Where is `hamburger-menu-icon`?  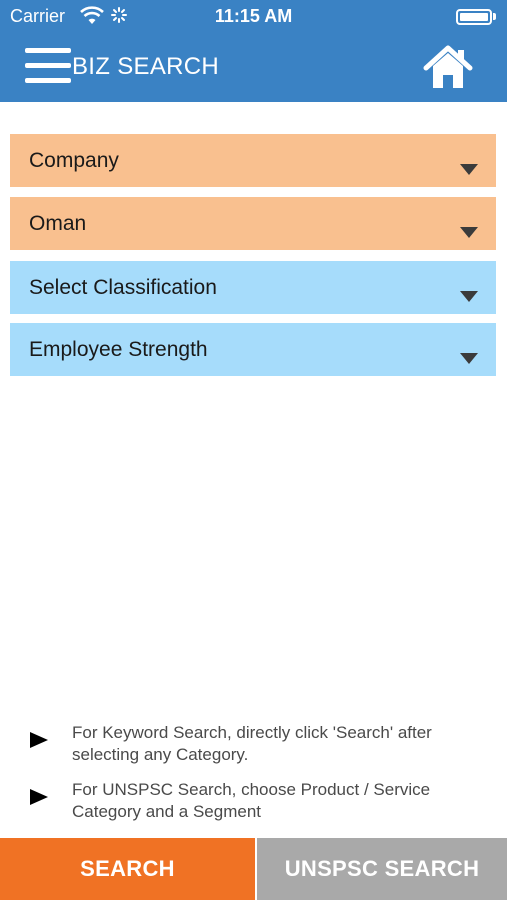
hamburger-menu-icon is located at coordinates (48, 66).